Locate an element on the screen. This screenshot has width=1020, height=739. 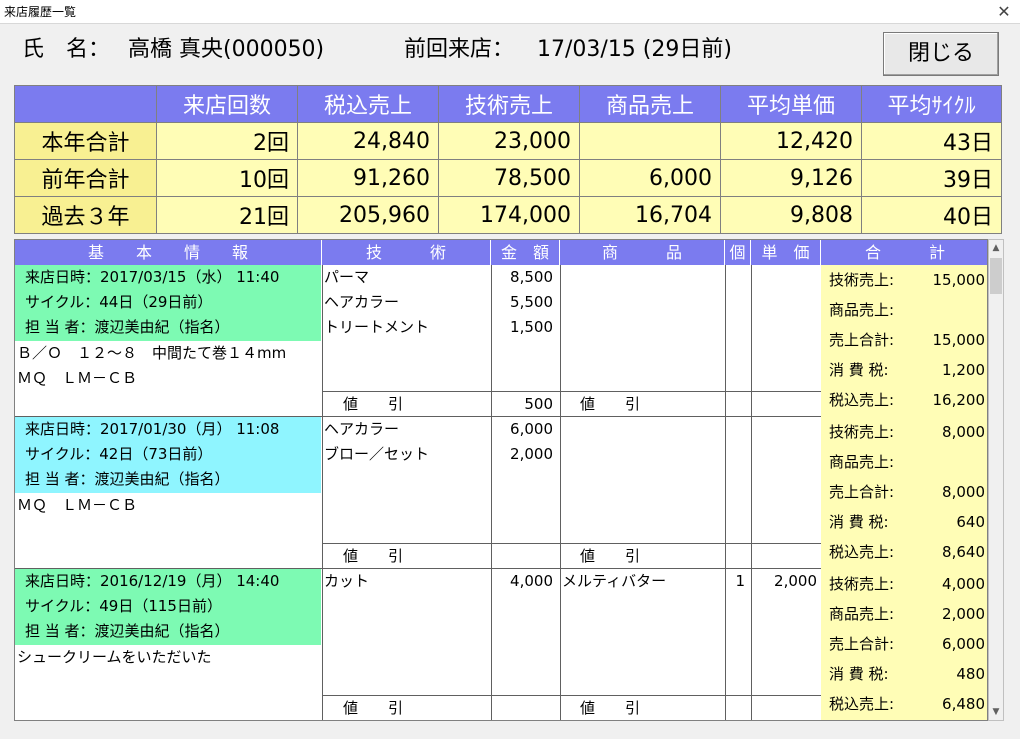
visit-cycle-line: サイクル：44日（29日前） is located at coordinates (119, 302).